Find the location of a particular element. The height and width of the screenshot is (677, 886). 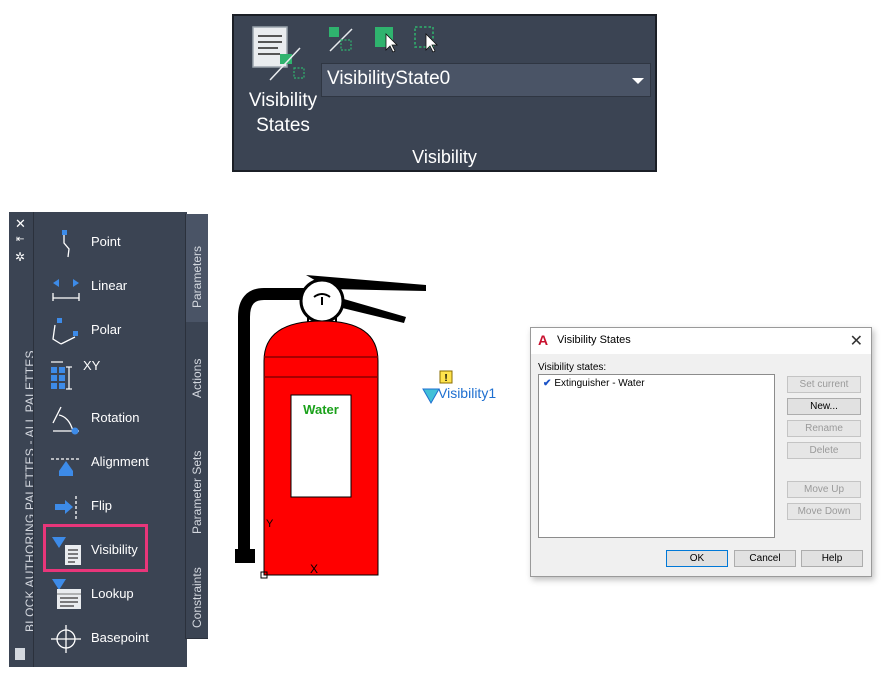

palette-item-polar: Polar is located at coordinates (109, 331).